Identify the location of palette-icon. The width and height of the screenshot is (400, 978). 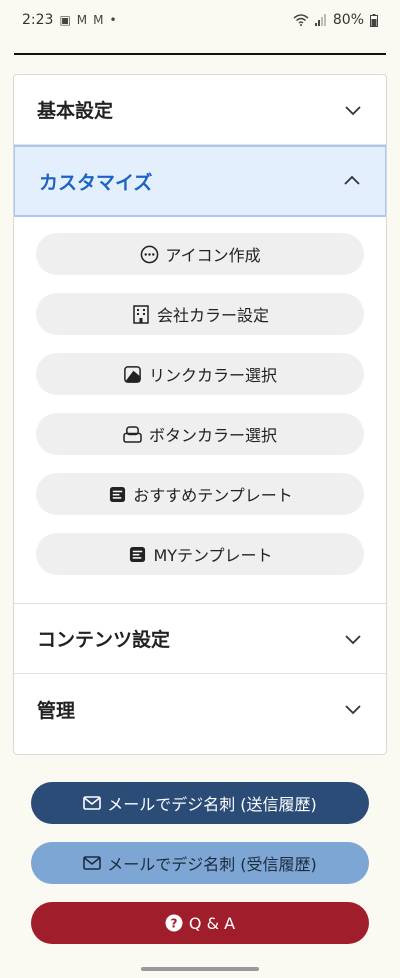
(133, 374).